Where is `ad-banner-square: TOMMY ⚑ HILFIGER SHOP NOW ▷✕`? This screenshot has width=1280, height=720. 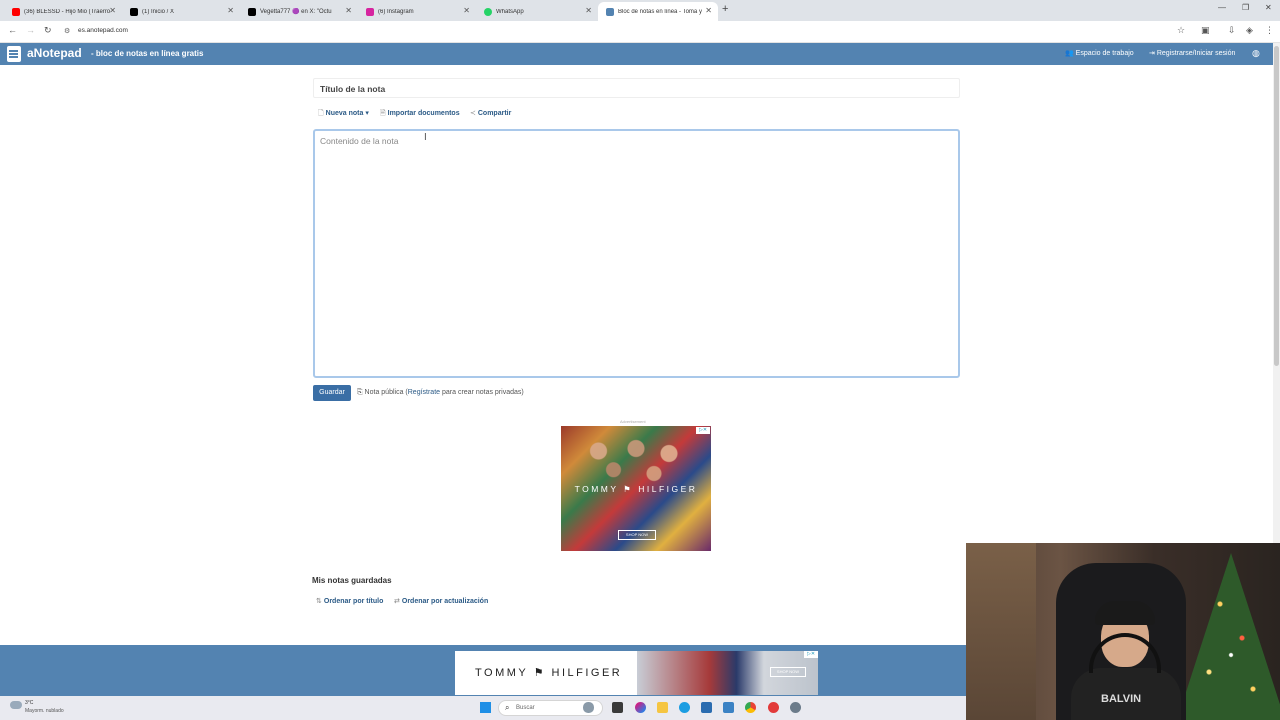
ad-banner-square: TOMMY ⚑ HILFIGER SHOP NOW ▷✕ is located at coordinates (636, 488).